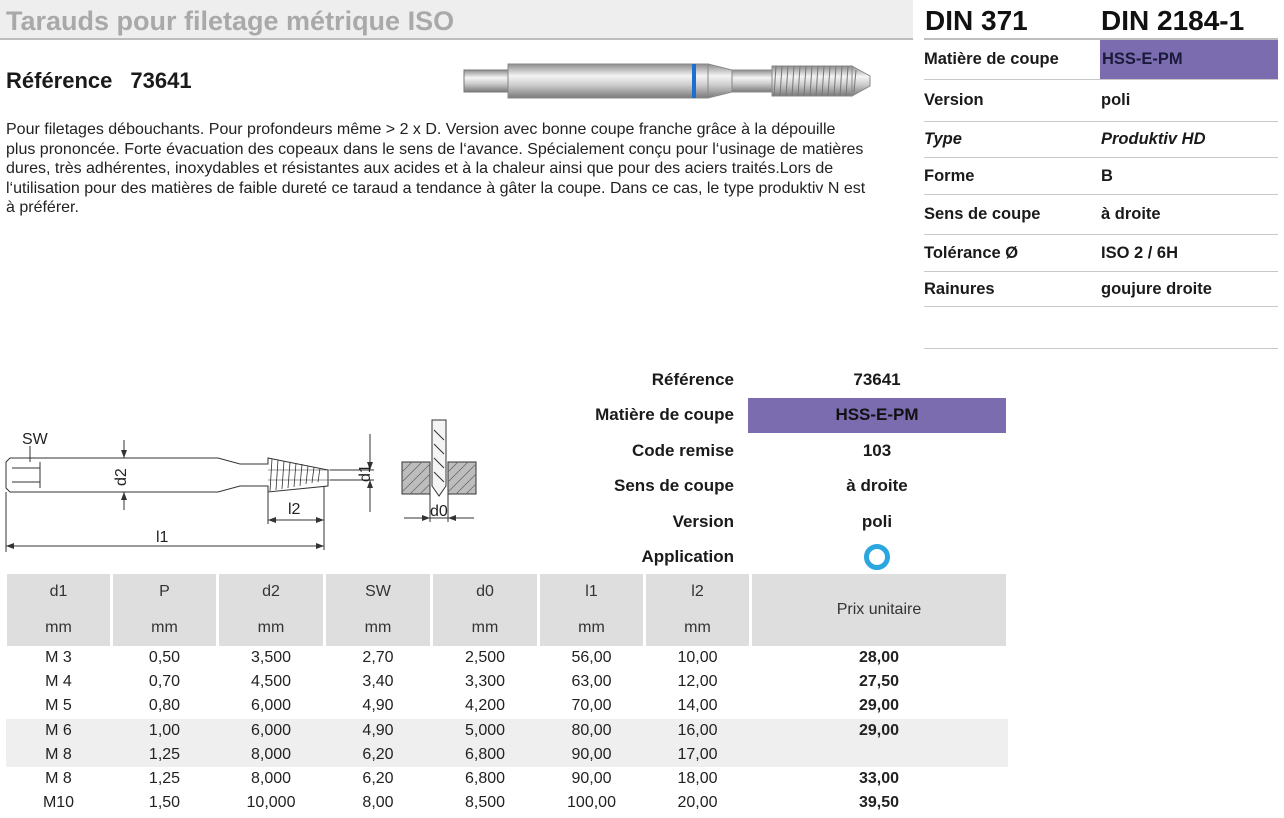 Image resolution: width=1284 pixels, height=818 pixels. I want to click on property-row: Version poli, so click(1101, 101).